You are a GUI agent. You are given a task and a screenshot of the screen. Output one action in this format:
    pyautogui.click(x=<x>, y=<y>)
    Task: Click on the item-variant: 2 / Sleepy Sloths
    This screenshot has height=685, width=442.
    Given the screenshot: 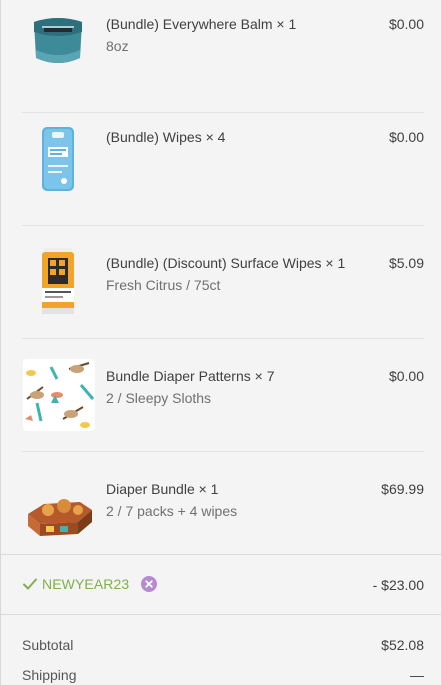 What is the action you would take?
    pyautogui.click(x=159, y=398)
    